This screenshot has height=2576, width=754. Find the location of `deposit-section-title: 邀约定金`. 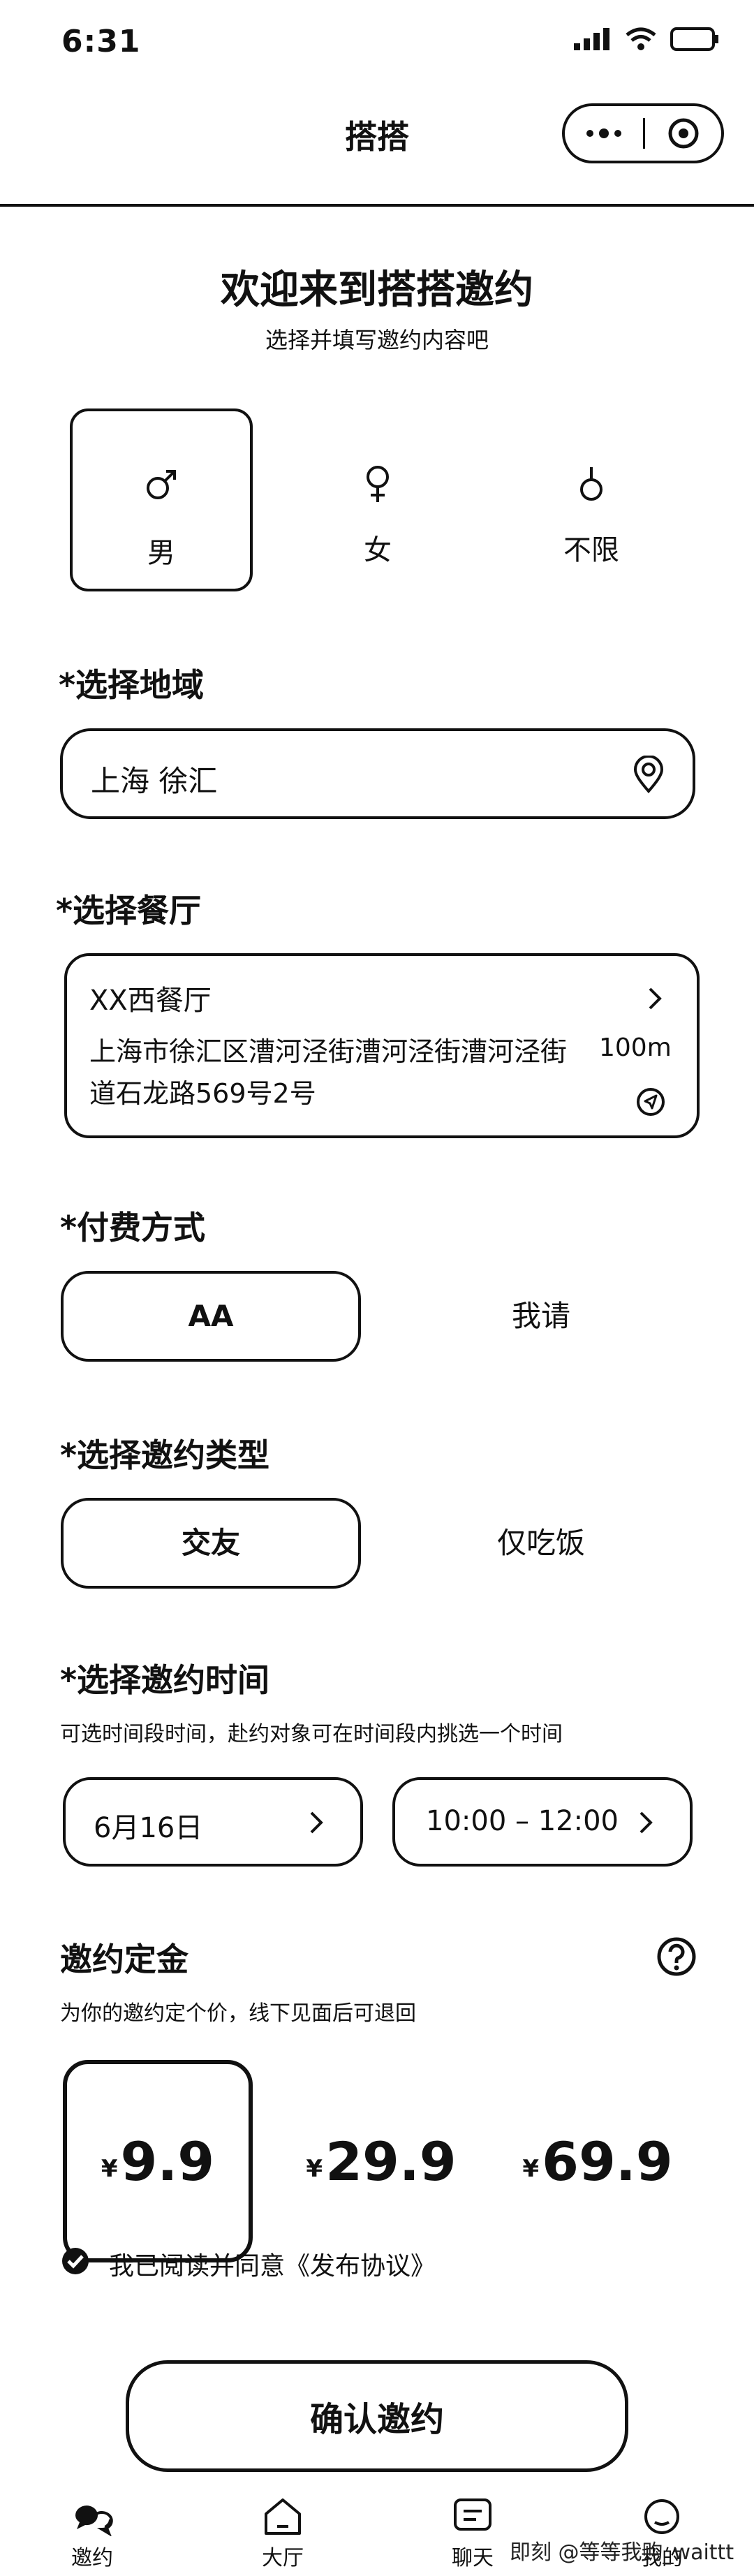

deposit-section-title: 邀约定金 is located at coordinates (124, 1959).